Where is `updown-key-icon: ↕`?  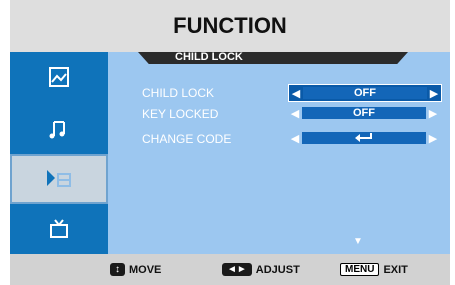 updown-key-icon: ↕ is located at coordinates (117, 269).